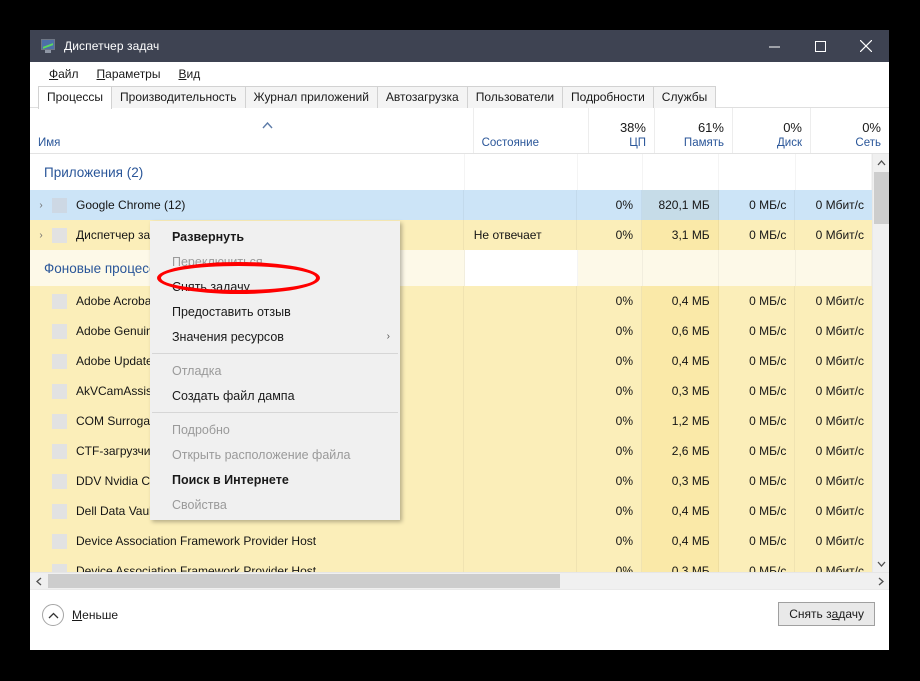 The height and width of the screenshot is (681, 920). I want to click on context-menu-separator, so click(275, 412).